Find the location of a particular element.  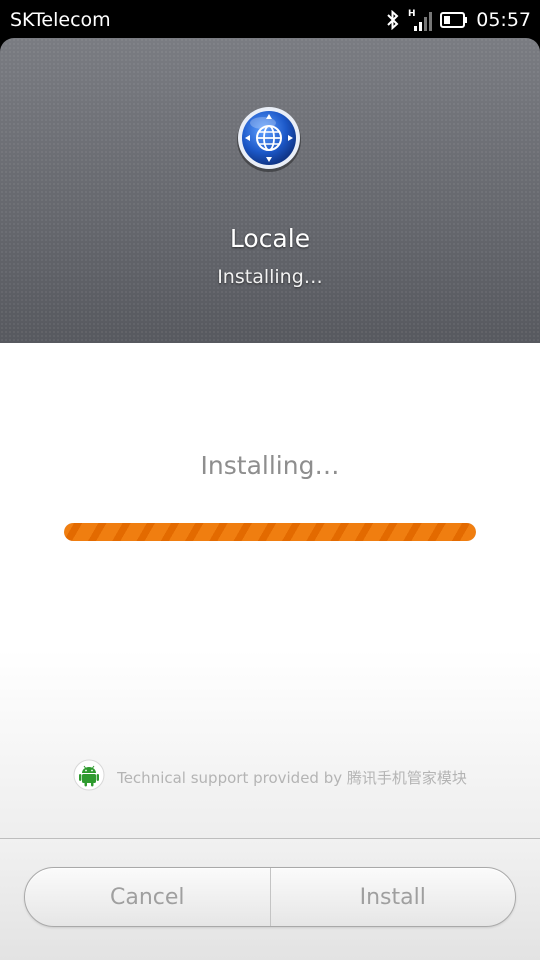

bluetooth-icon is located at coordinates (393, 20).